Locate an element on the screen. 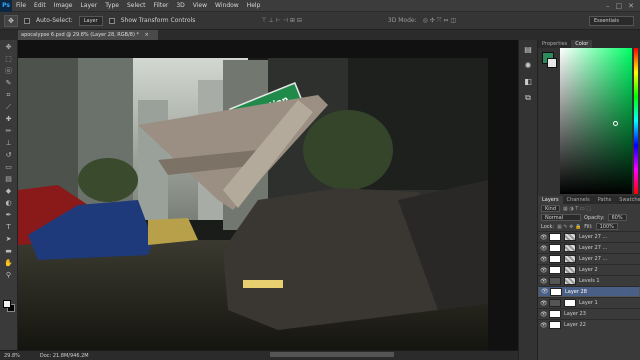  layer-row: 👁 Layer 23 is located at coordinates (589, 313).